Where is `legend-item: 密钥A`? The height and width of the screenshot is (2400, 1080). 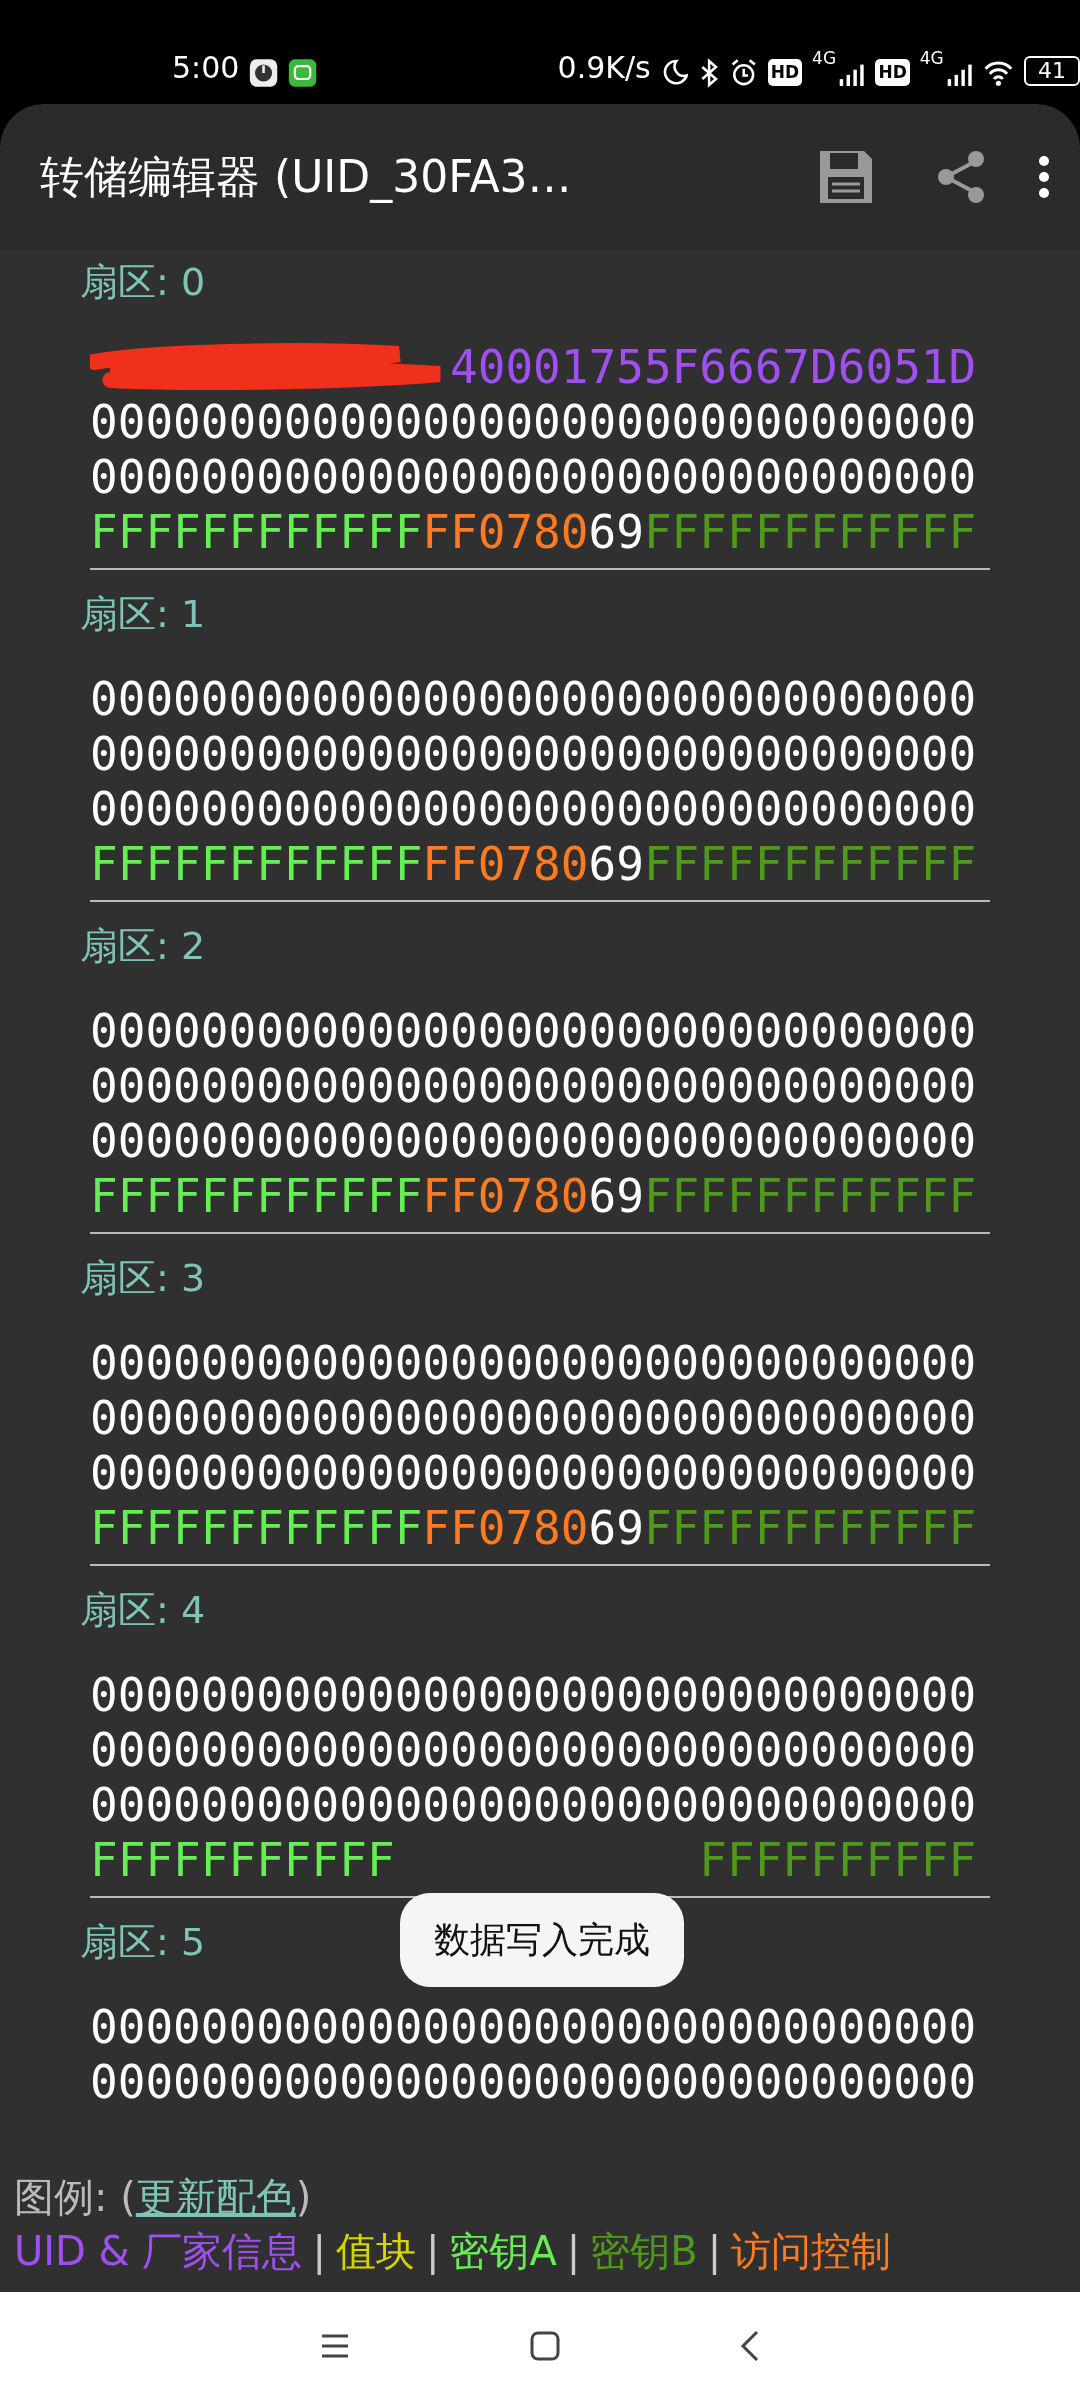 legend-item: 密钥A is located at coordinates (503, 2251).